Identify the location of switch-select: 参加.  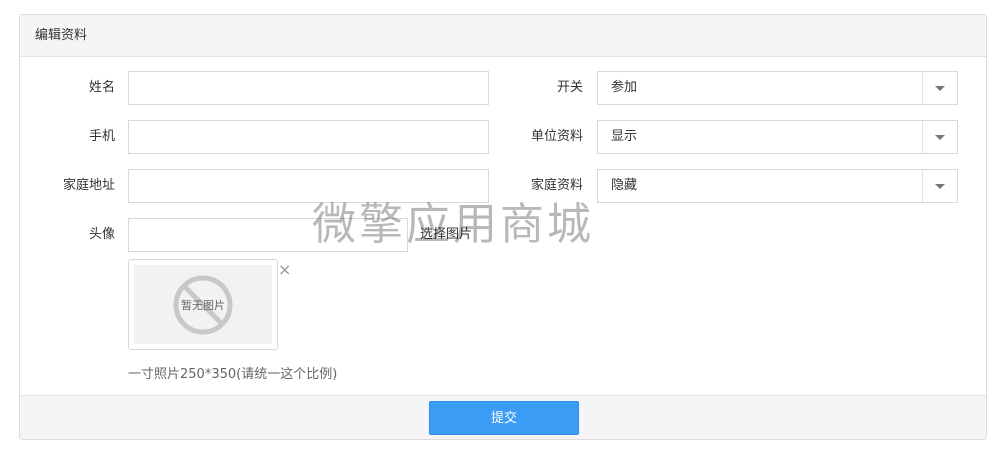
(777, 88).